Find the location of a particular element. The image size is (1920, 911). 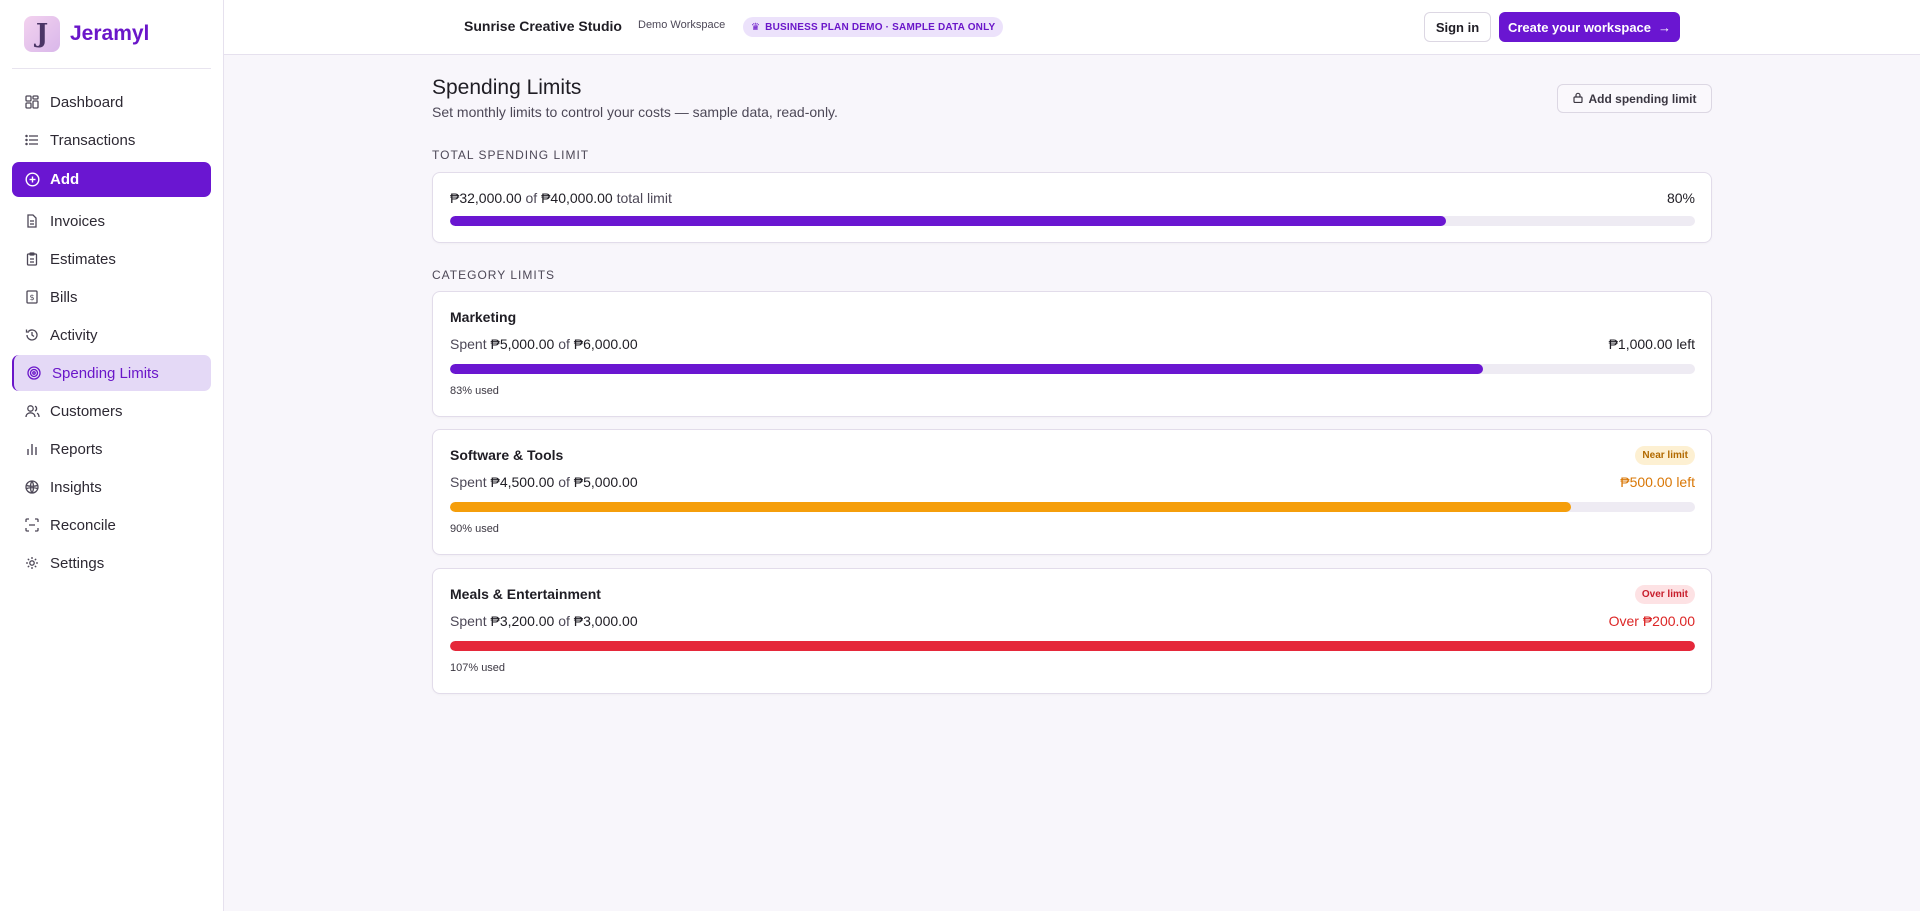

brand-logo: J is located at coordinates (42, 34).